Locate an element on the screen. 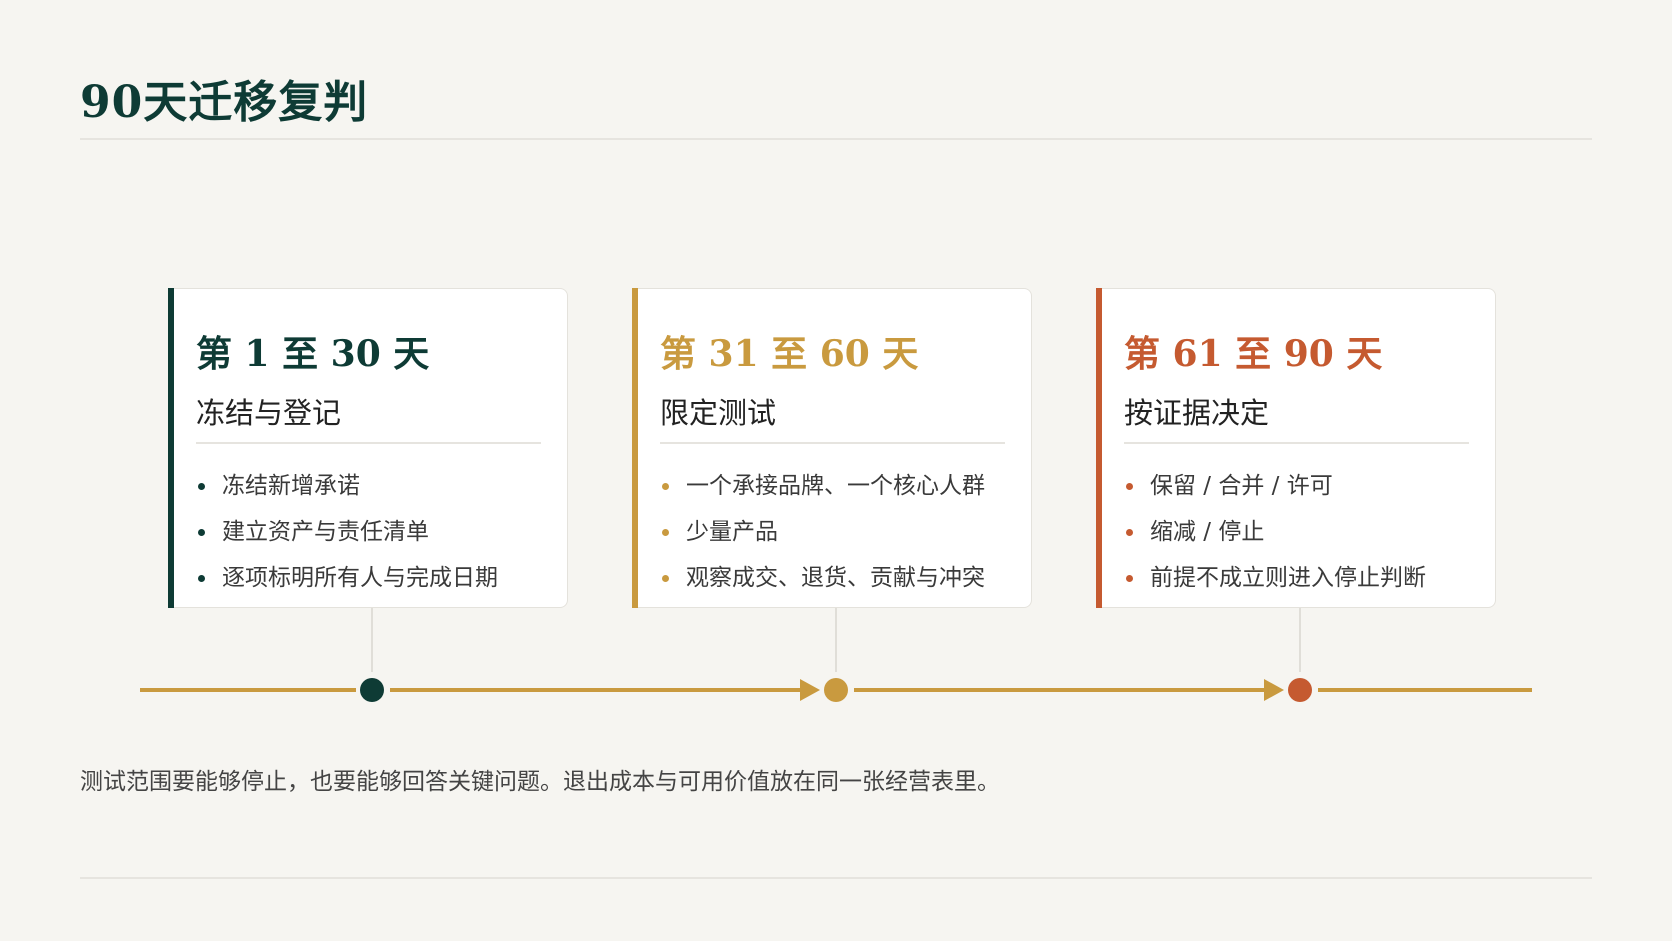 The image size is (1672, 941). list-item: 保留 / 合并 / 许可 is located at coordinates (1304, 486).